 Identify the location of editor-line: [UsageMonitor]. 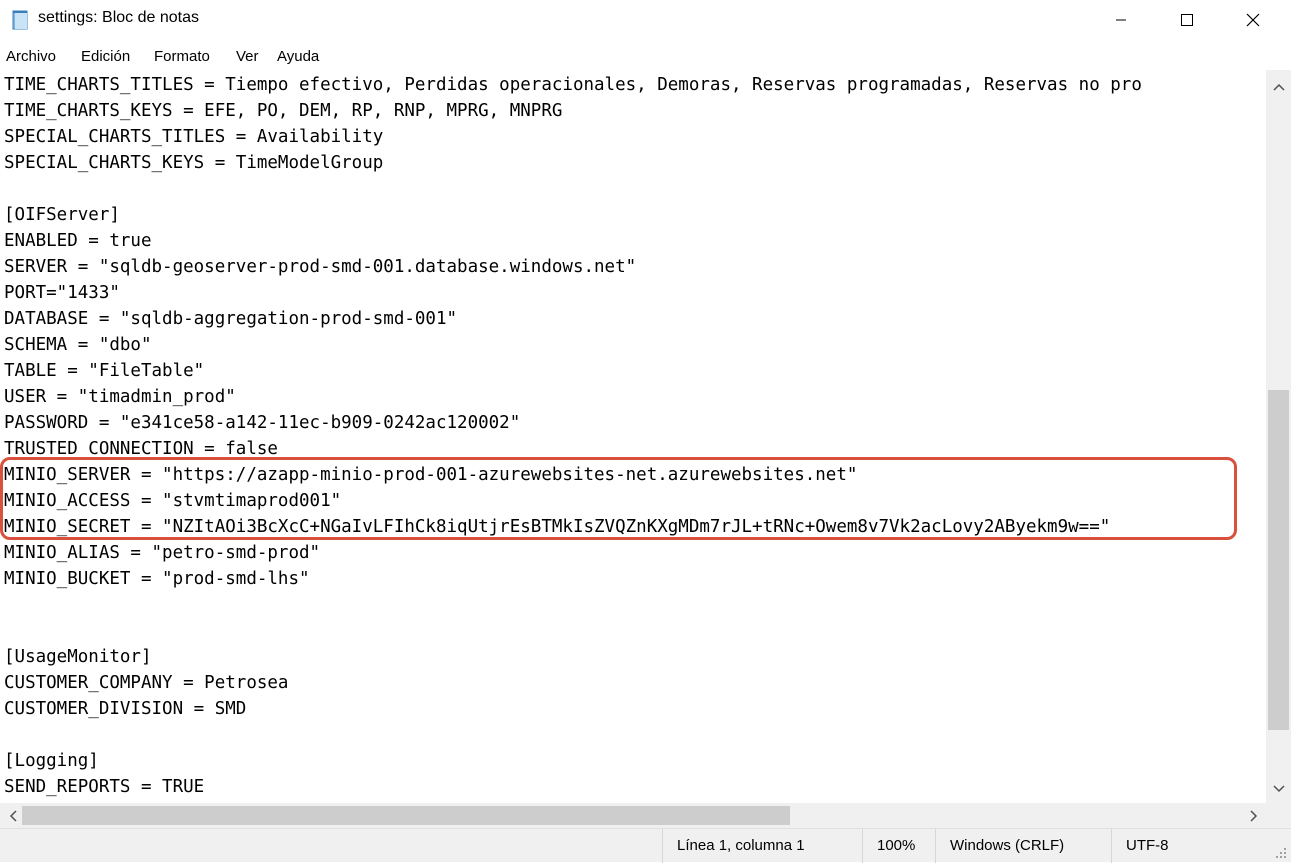
(78, 657).